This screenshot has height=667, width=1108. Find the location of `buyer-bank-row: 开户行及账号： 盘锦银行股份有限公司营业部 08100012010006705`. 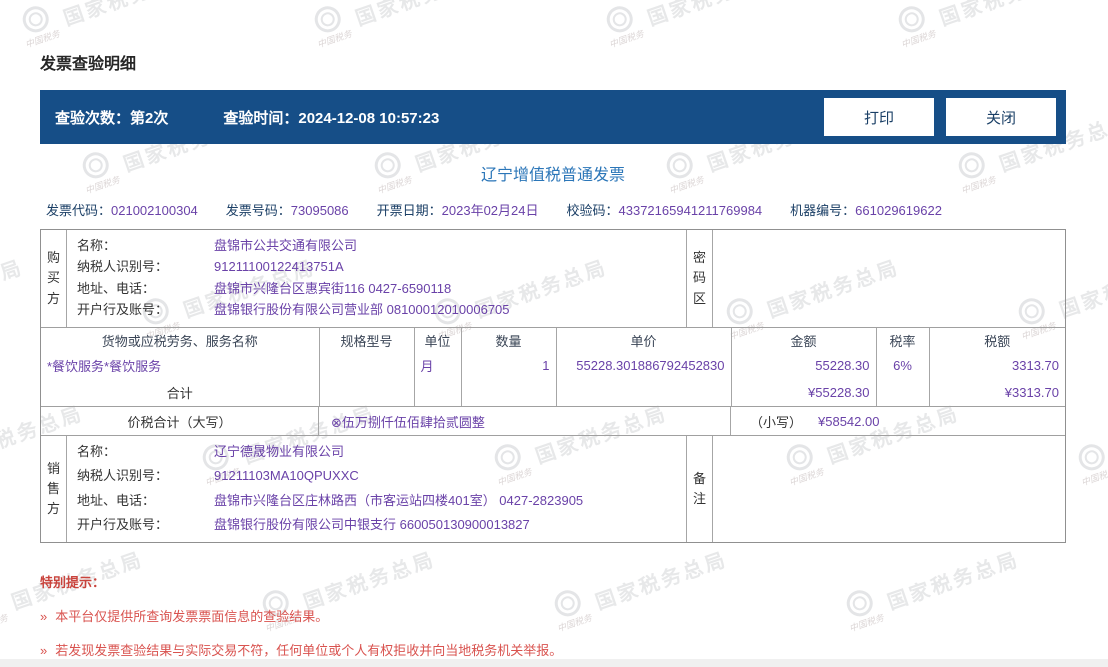

buyer-bank-row: 开户行及账号： 盘锦银行股份有限公司营业部 08100012010006705 is located at coordinates (293, 310).